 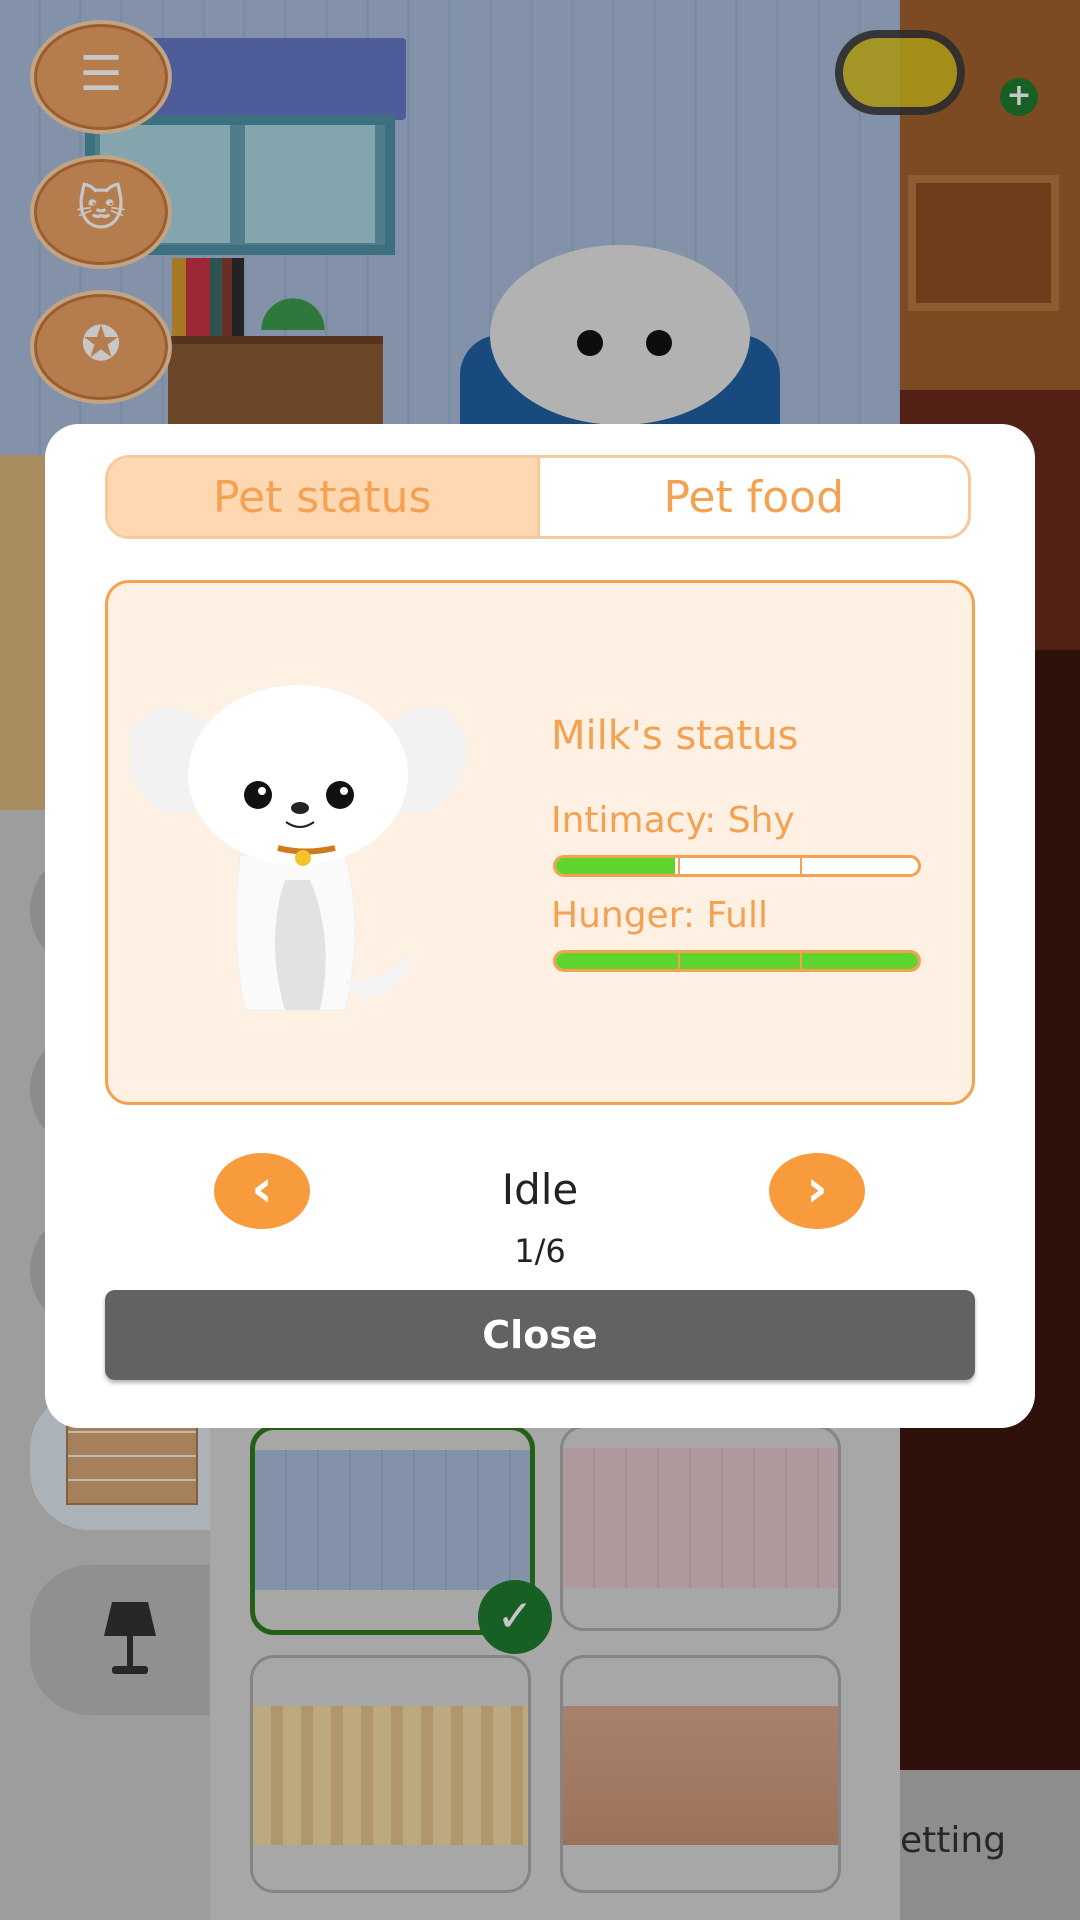 I want to click on tab-pet-status: Pet status, so click(x=324, y=497).